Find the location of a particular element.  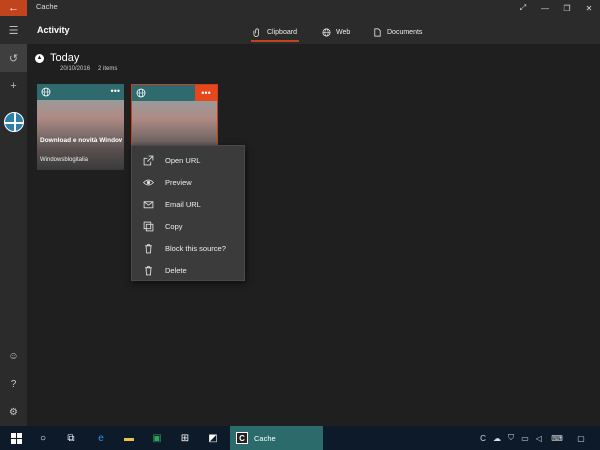

close-button: ✕ is located at coordinates (589, 8).